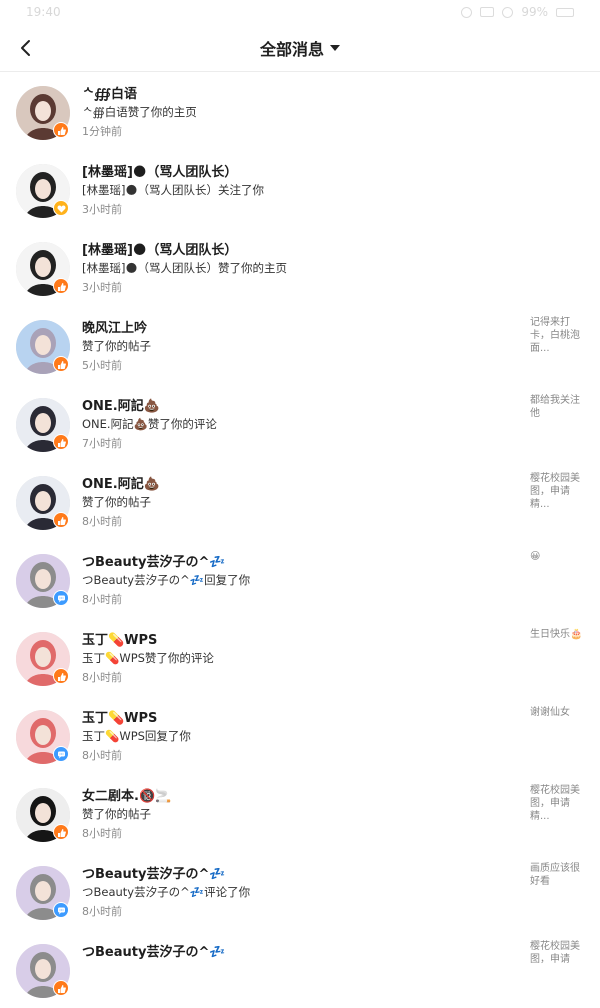 The image size is (600, 1008). I want to click on heart-icon, so click(61, 208).